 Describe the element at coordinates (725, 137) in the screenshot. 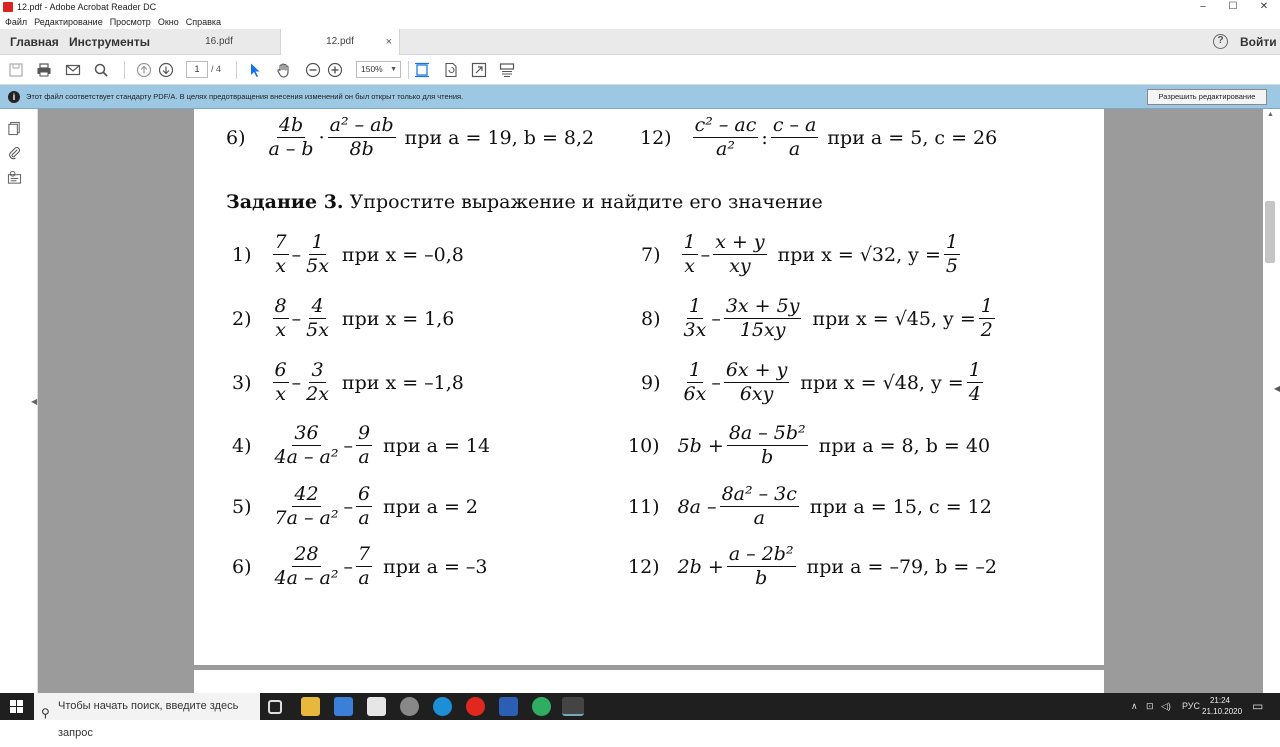

I see `fraction: c² – ac a²` at that location.